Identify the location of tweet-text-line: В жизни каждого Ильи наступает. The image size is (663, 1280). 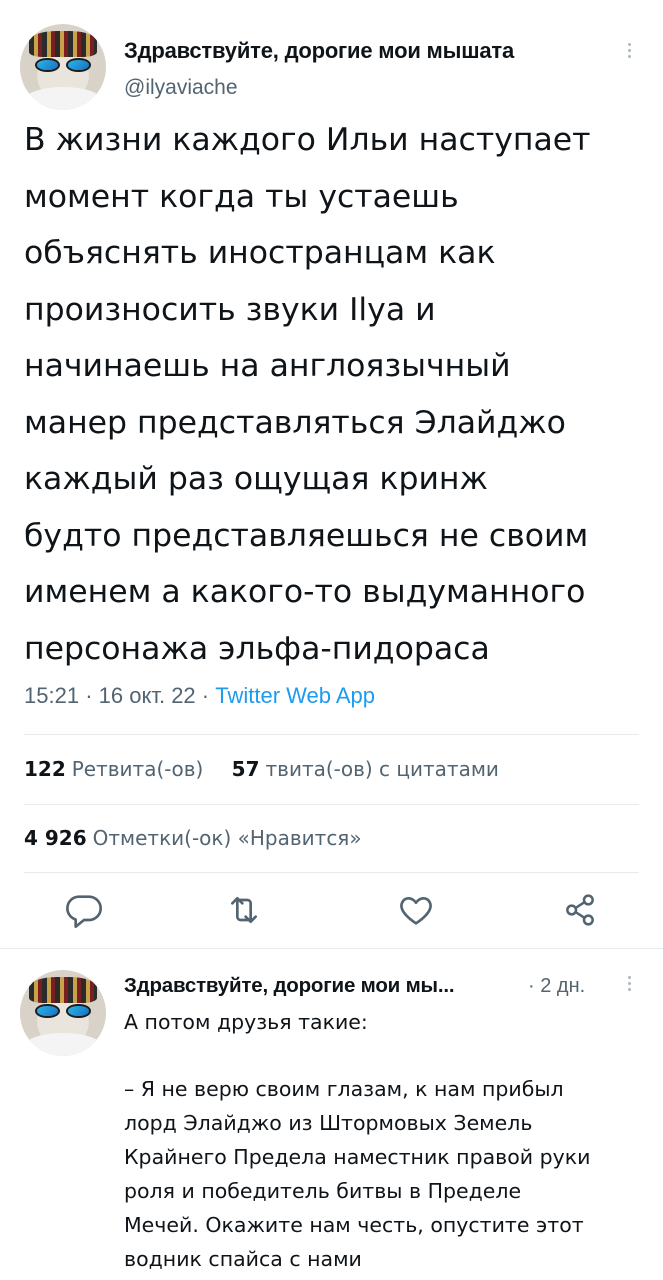
(307, 140).